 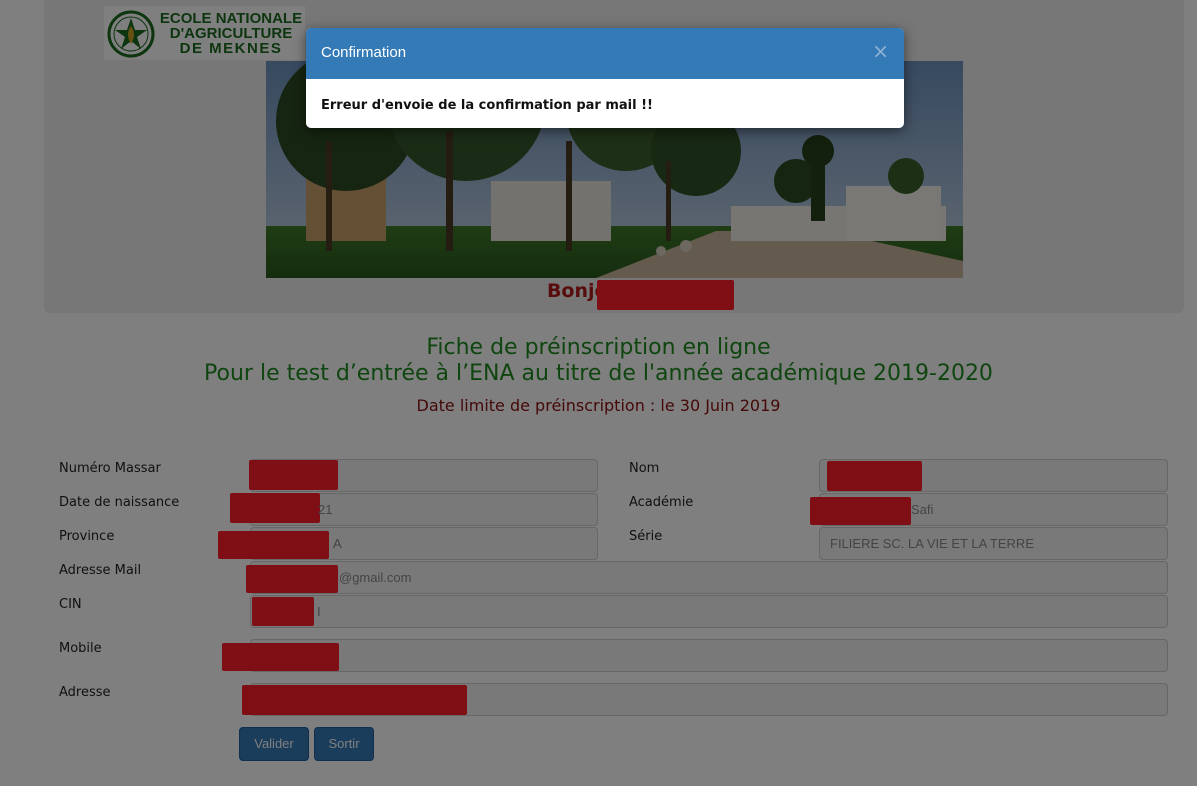 I want to click on academie-value: Safi, so click(x=922, y=509).